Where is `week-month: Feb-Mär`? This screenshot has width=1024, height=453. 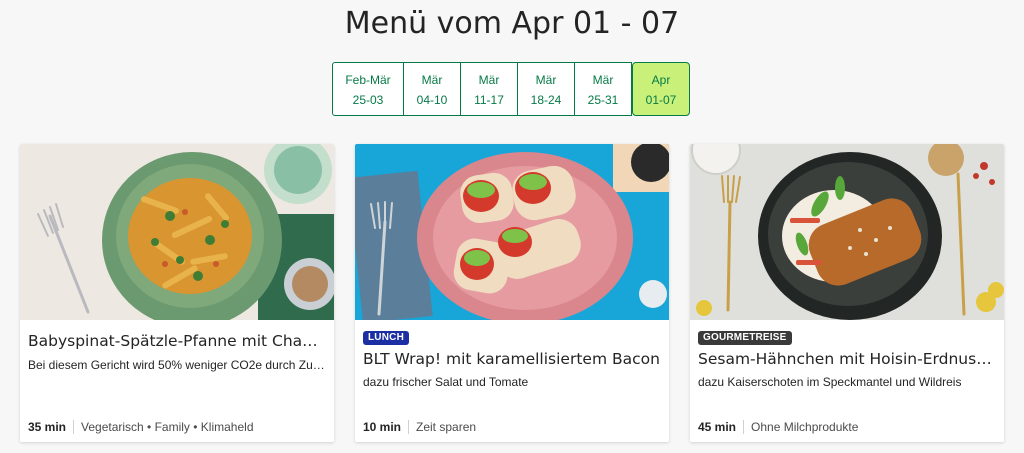
week-month: Feb-Mär is located at coordinates (368, 80).